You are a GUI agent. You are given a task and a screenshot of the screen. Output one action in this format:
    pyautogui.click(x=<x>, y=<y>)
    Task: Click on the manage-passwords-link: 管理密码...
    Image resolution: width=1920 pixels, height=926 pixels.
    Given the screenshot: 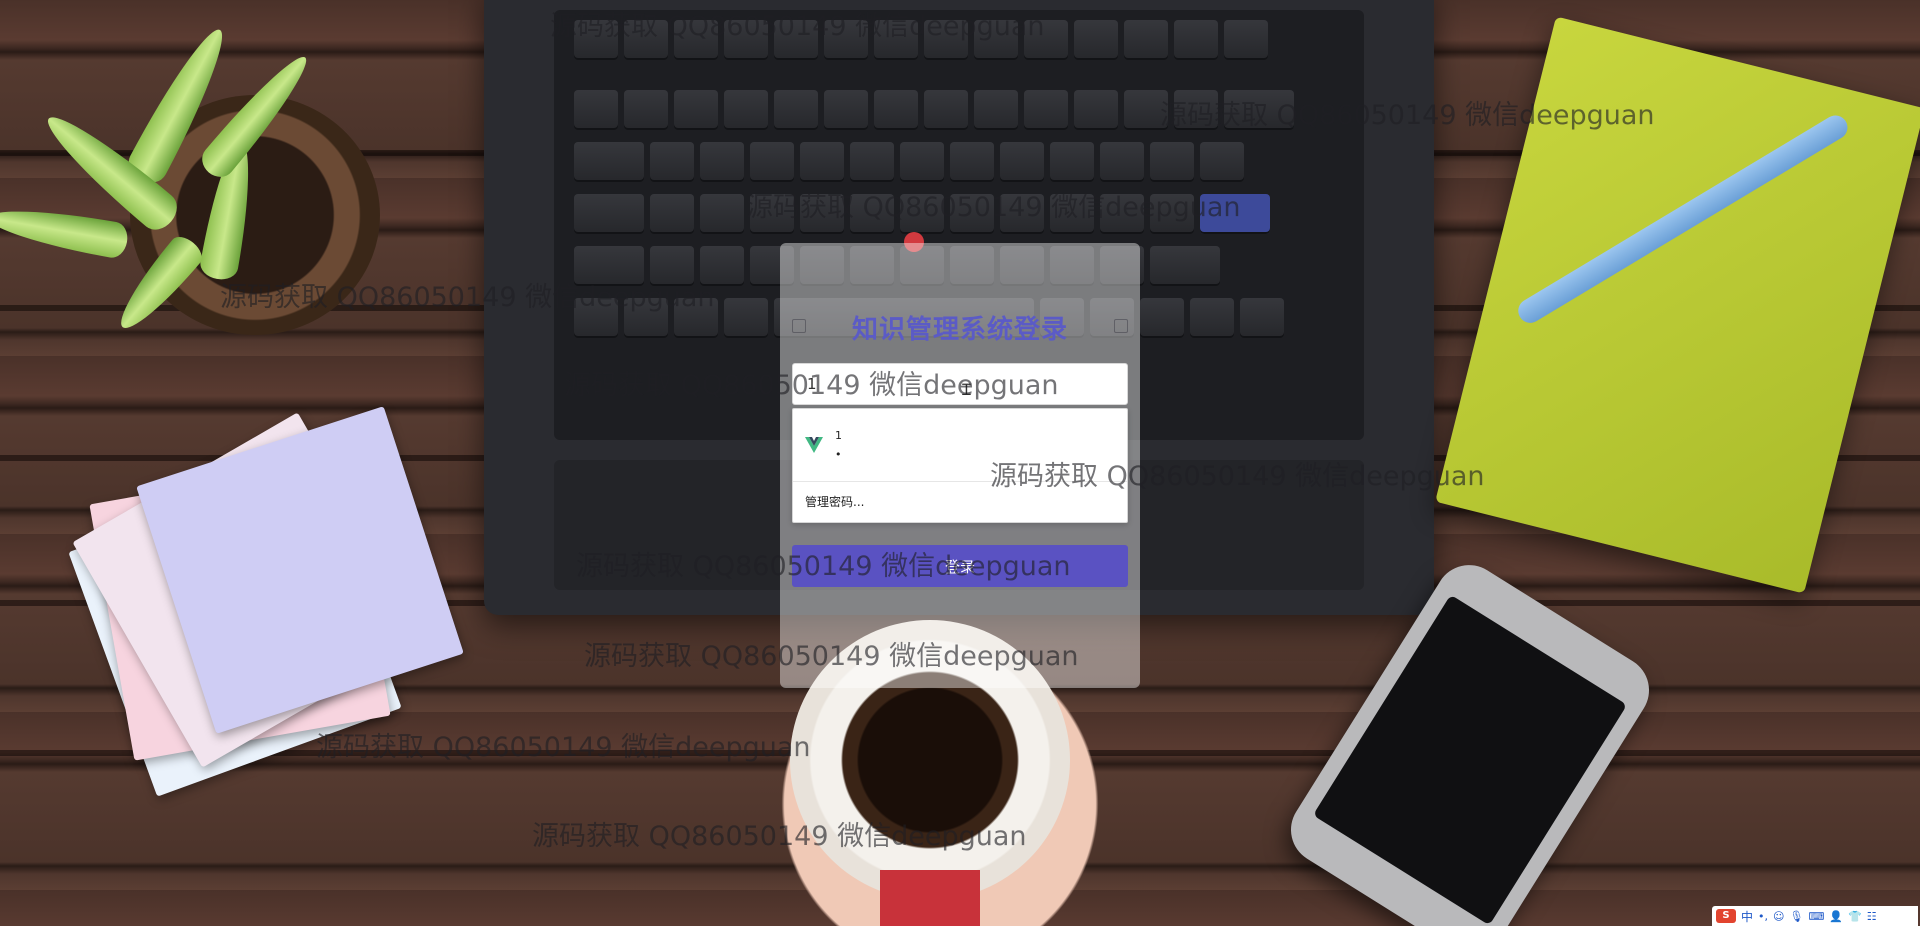 What is the action you would take?
    pyautogui.click(x=960, y=502)
    